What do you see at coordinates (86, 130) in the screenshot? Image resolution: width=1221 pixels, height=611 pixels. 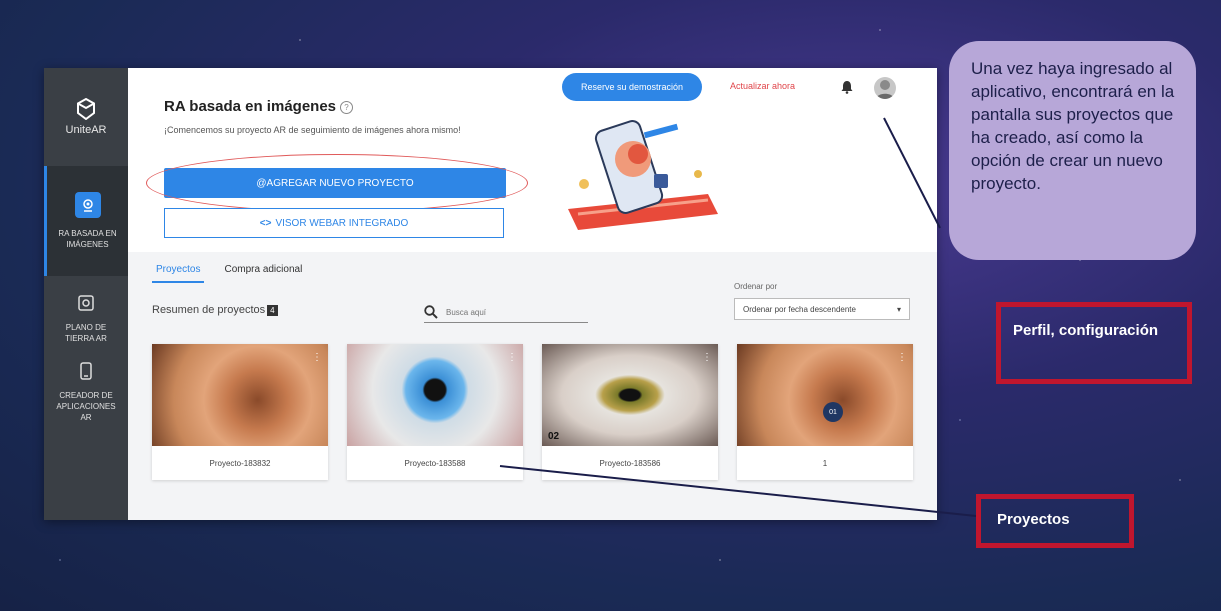 I see `brand-name: UniteAR` at bounding box center [86, 130].